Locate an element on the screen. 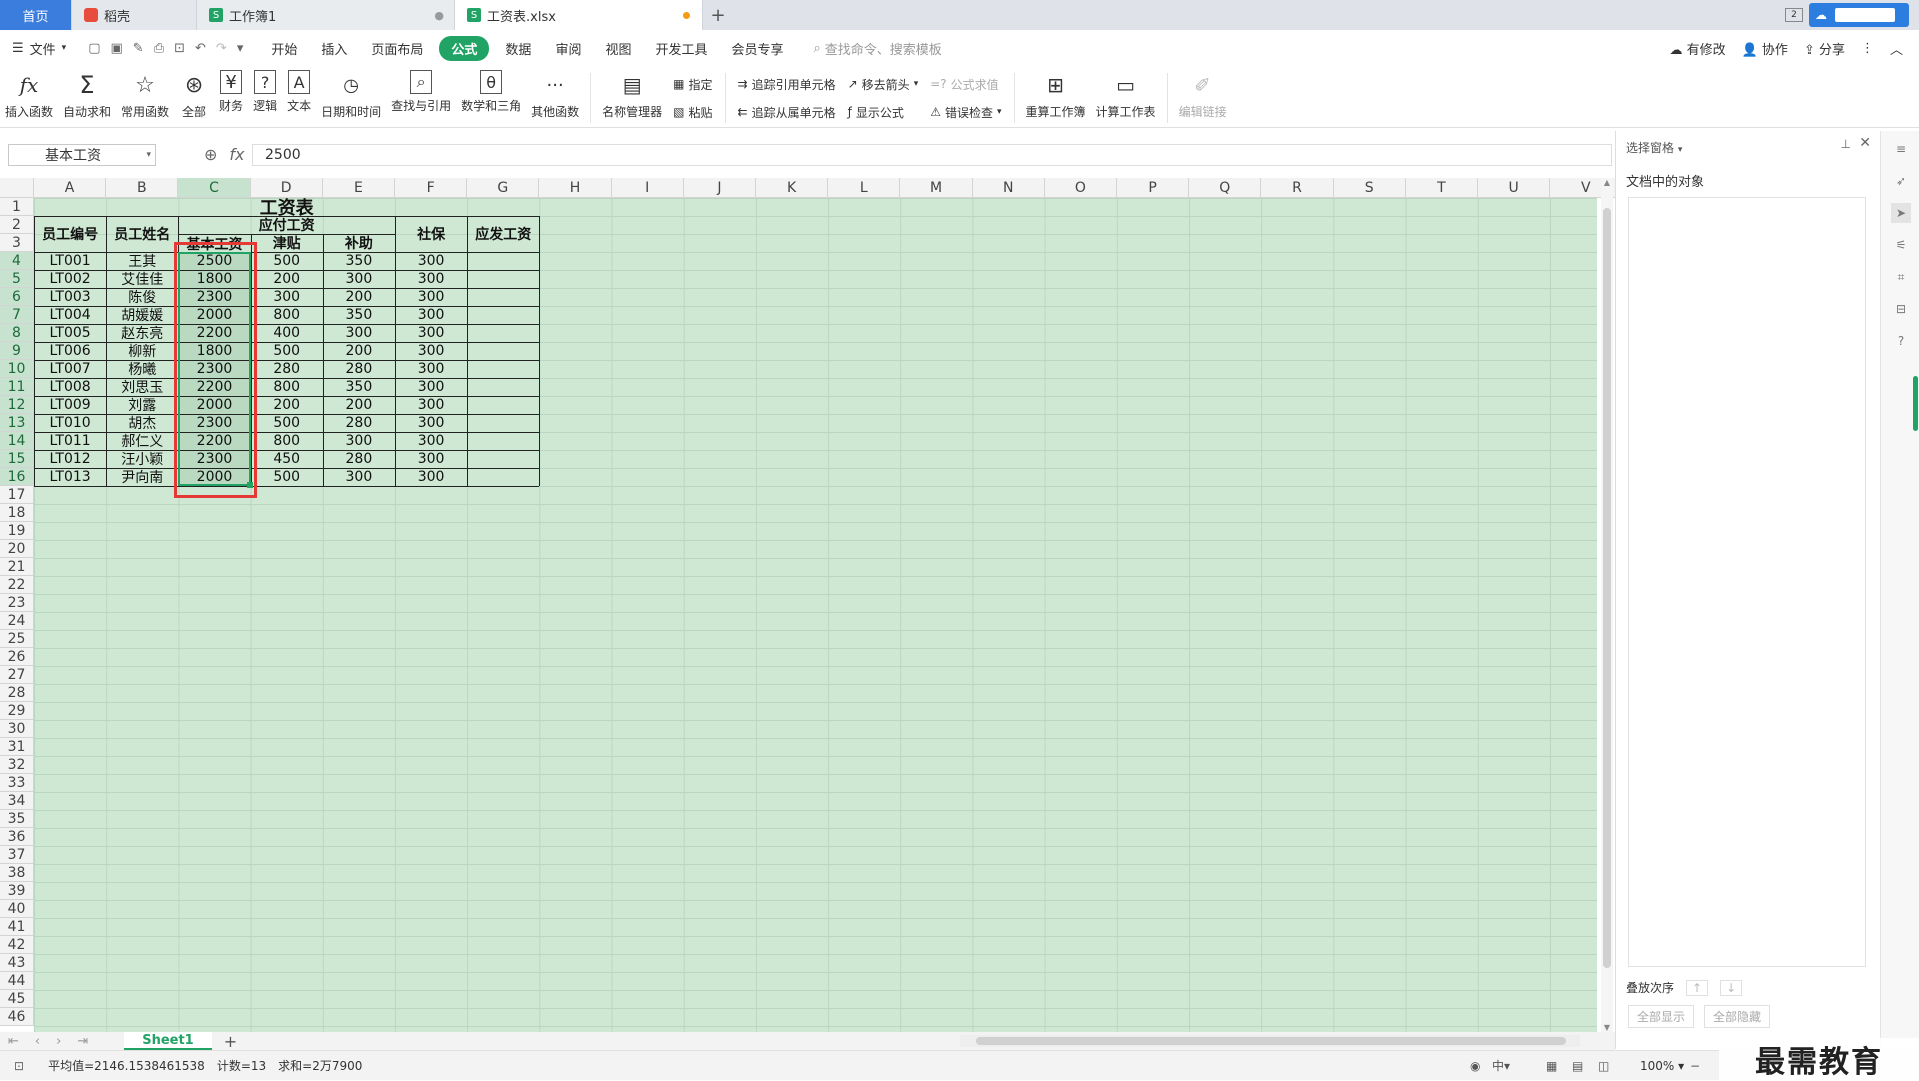  row-header-41: 41 is located at coordinates (17, 927).